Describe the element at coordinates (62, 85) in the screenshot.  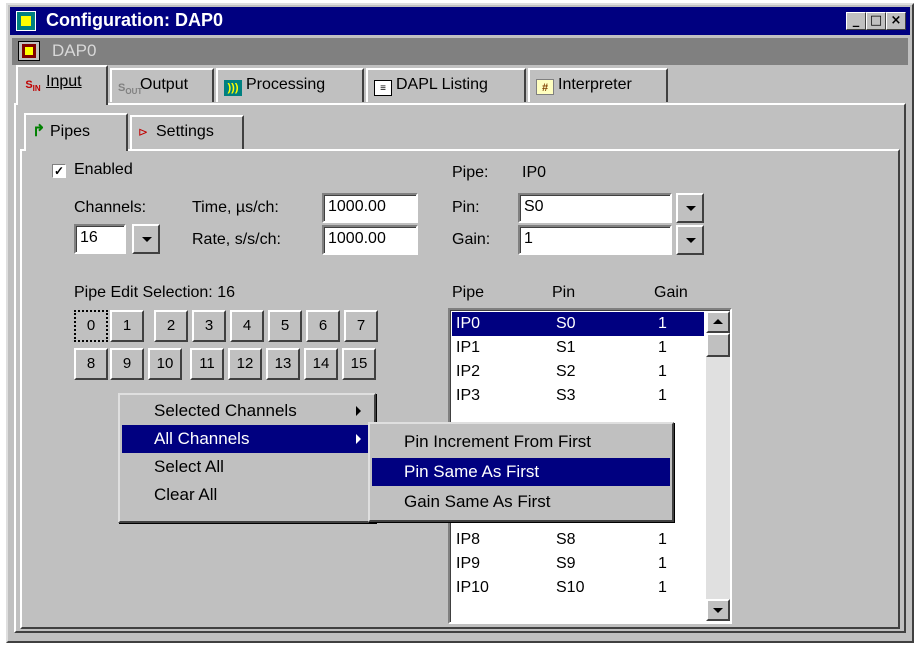
I see `tab-input: SIN Input` at that location.